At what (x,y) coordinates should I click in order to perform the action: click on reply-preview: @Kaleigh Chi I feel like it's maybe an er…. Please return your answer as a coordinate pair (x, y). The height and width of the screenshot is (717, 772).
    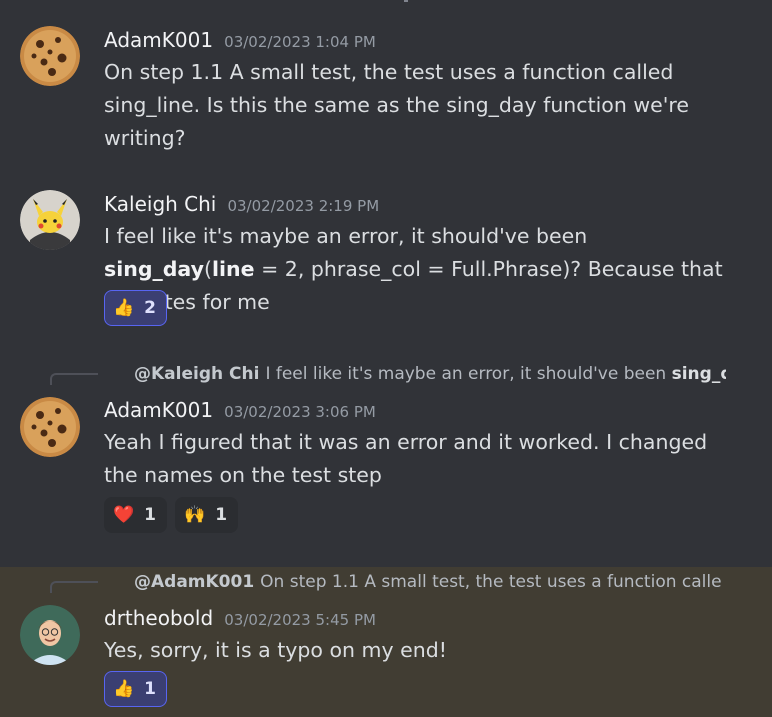
    Looking at the image, I should click on (430, 374).